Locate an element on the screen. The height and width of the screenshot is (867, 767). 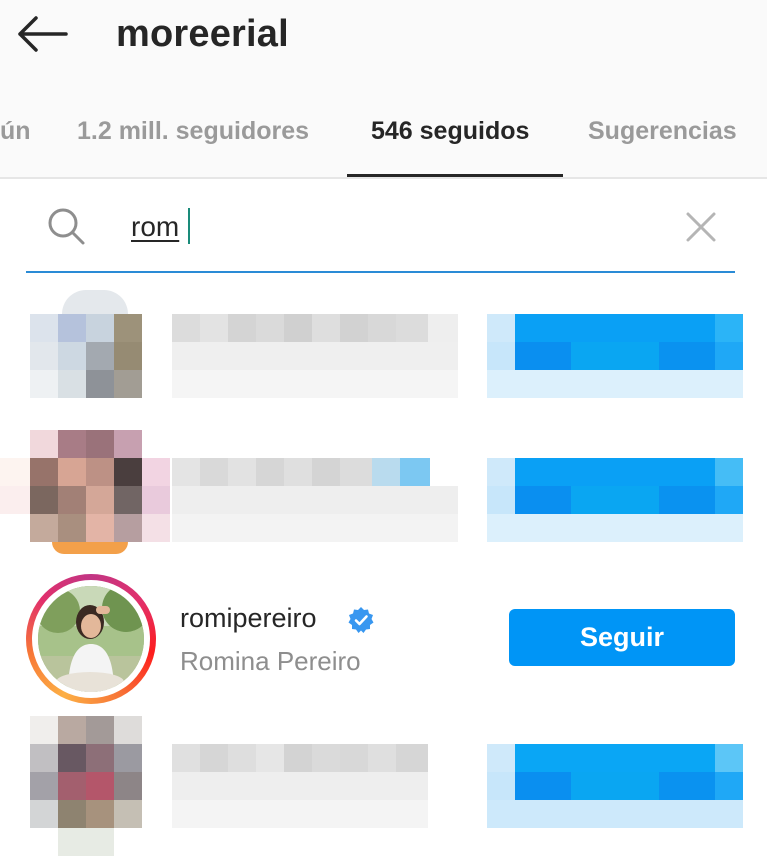
search-underline is located at coordinates (380, 272).